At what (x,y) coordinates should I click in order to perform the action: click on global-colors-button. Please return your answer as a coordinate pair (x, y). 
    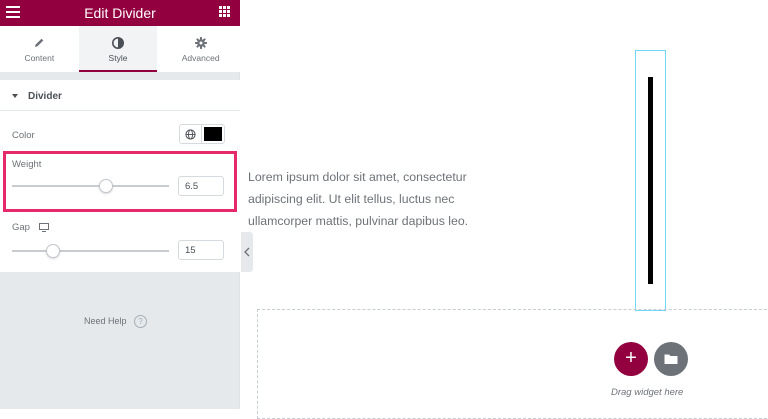
    Looking at the image, I should click on (190, 134).